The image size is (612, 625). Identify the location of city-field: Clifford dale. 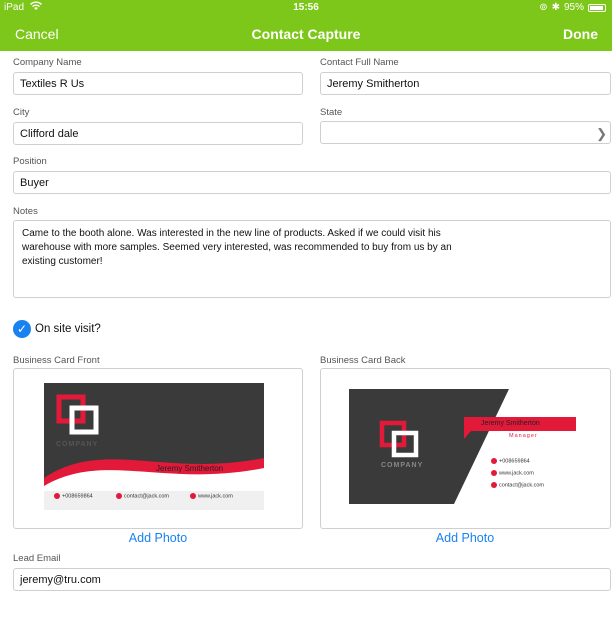
(158, 133).